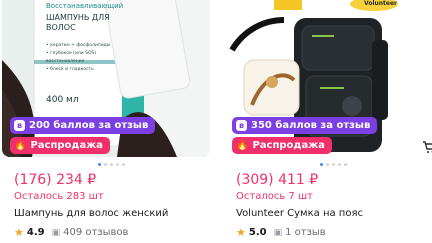 The width and height of the screenshot is (432, 243). I want to click on rating-score: 5.0, so click(257, 232).